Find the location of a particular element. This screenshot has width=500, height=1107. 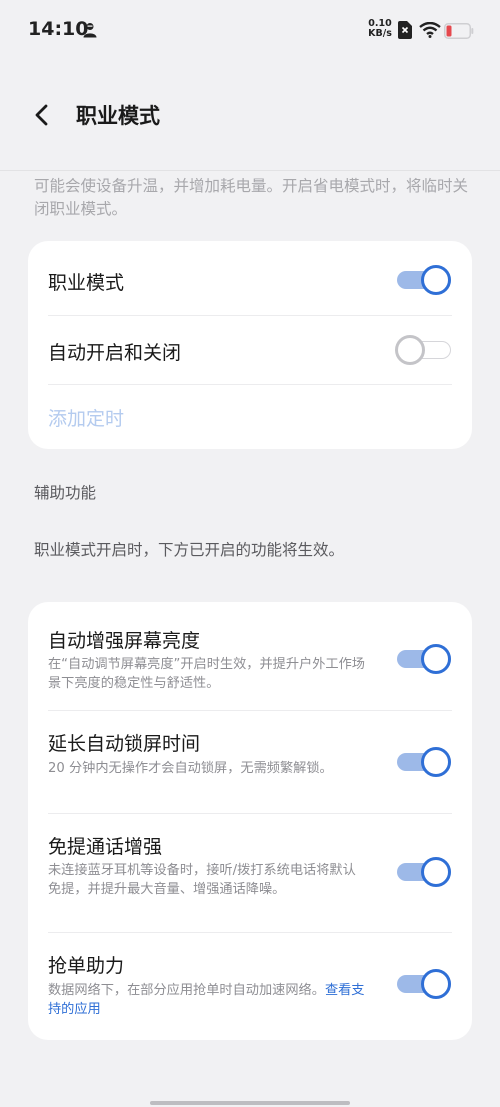

net-speed: 0.10 KB/s is located at coordinates (380, 29).